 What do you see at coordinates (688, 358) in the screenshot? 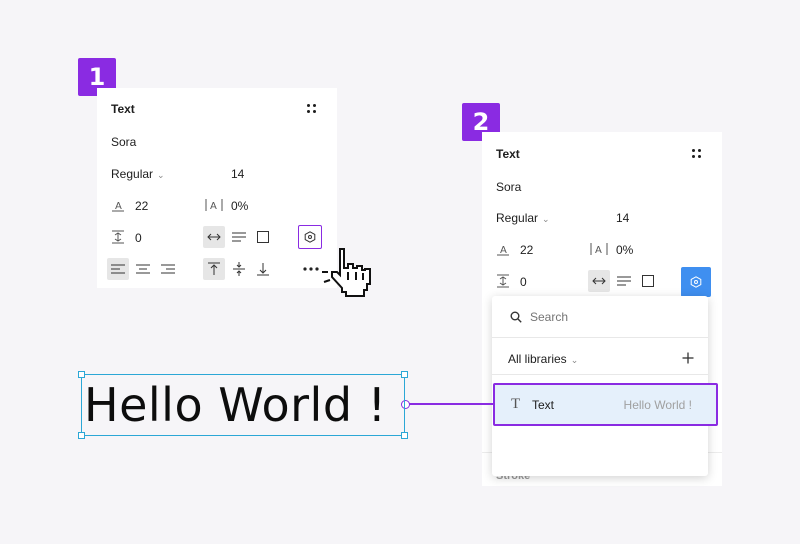
I see `plus-icon` at bounding box center [688, 358].